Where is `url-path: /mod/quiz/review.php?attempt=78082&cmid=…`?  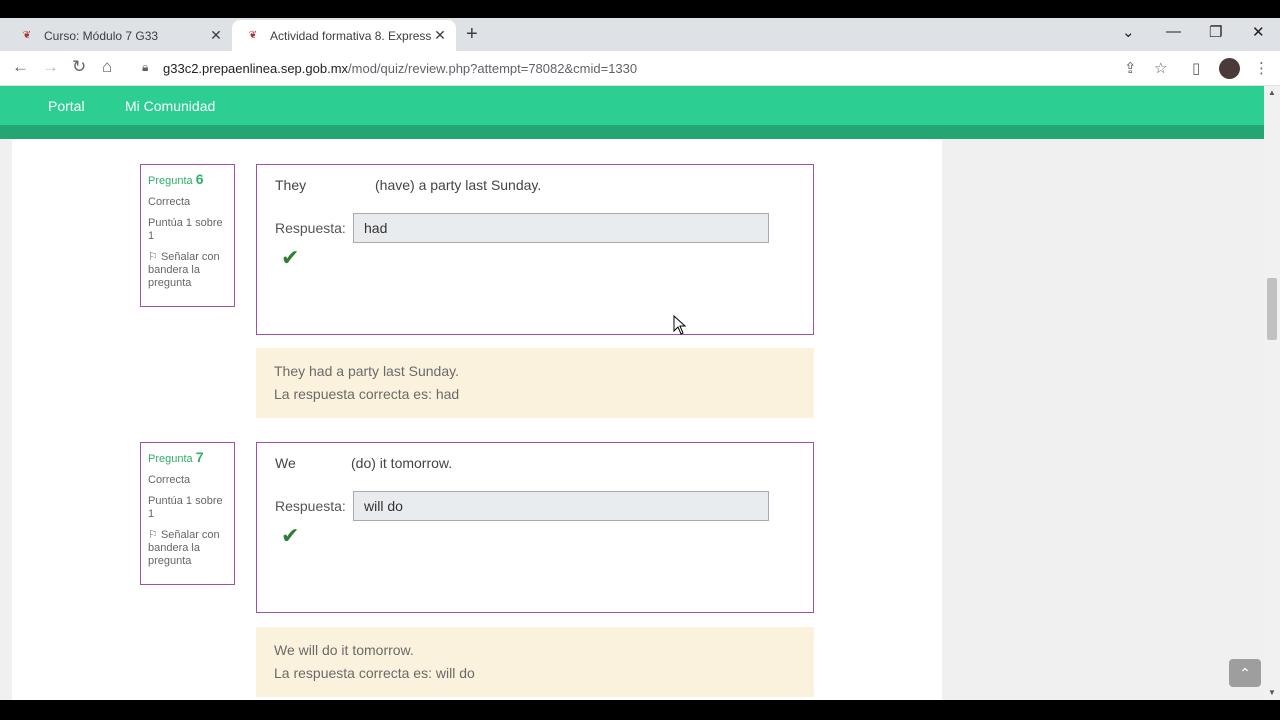 url-path: /mod/quiz/review.php?attempt=78082&cmid=… is located at coordinates (493, 68).